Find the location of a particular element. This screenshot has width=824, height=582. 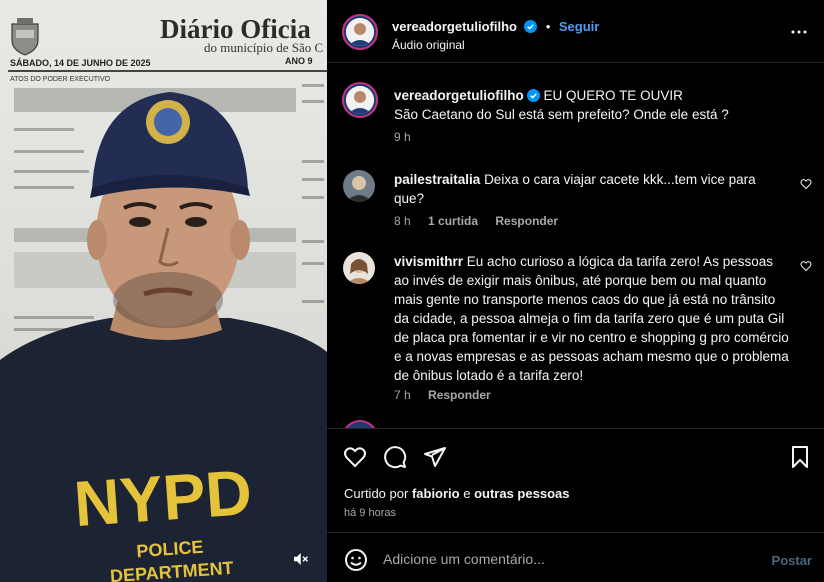

comment-time: 8 h is located at coordinates (402, 221).